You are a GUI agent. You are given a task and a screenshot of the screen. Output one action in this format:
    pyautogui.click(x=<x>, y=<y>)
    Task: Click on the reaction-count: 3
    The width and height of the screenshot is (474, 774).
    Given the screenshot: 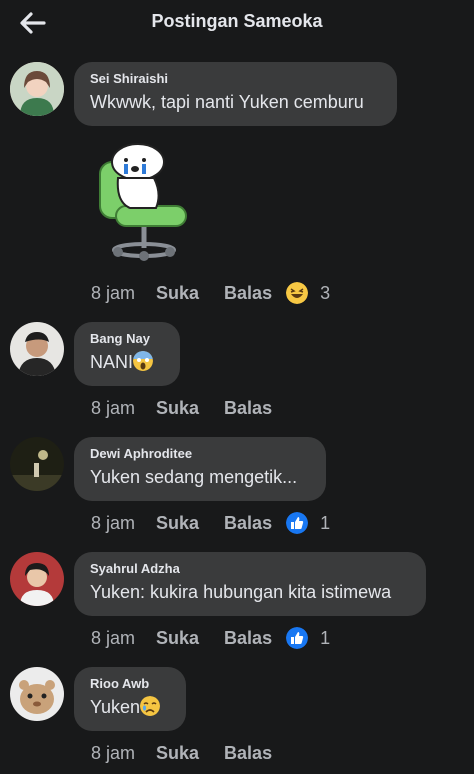 What is the action you would take?
    pyautogui.click(x=325, y=292)
    